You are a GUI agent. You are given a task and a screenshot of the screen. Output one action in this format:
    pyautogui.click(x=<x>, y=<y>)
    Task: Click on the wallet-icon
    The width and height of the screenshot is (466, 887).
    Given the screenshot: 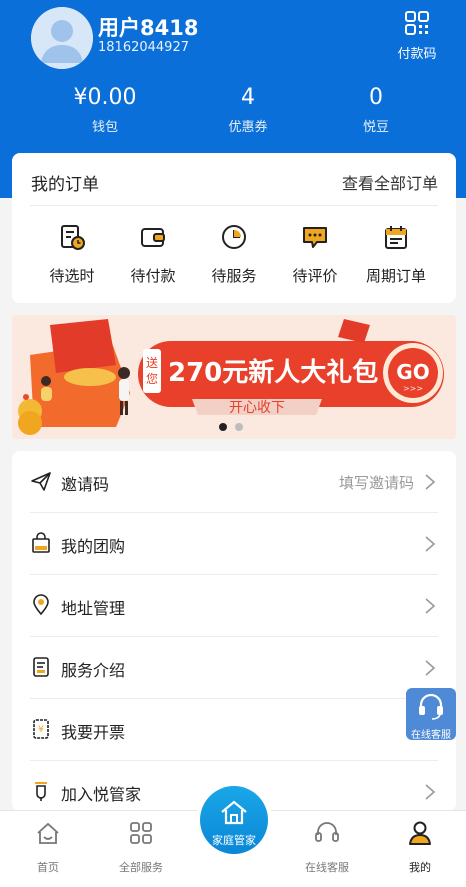 What is the action you would take?
    pyautogui.click(x=153, y=237)
    